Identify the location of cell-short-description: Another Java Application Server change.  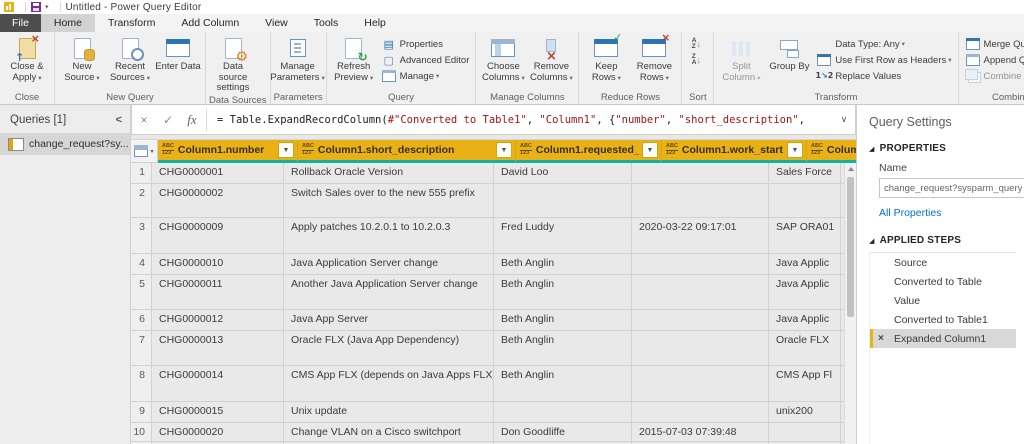
(389, 292).